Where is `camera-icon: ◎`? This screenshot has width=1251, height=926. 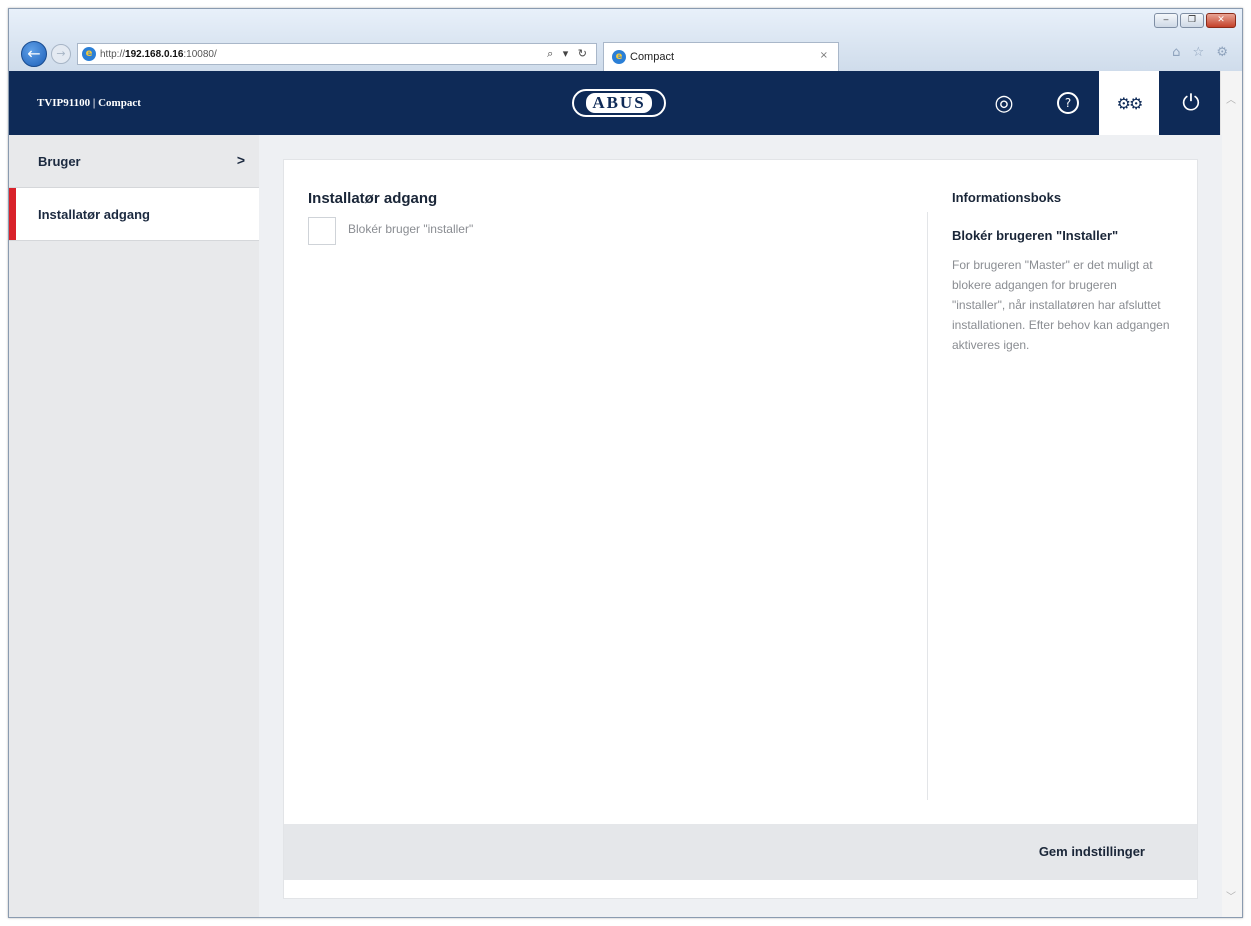 camera-icon: ◎ is located at coordinates (1004, 103).